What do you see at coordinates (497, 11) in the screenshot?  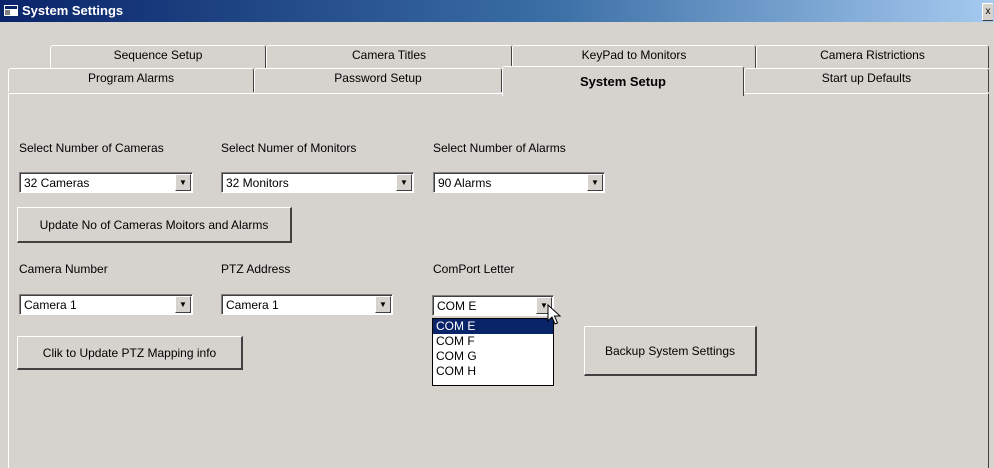 I see `title-bar: System Settings x` at bounding box center [497, 11].